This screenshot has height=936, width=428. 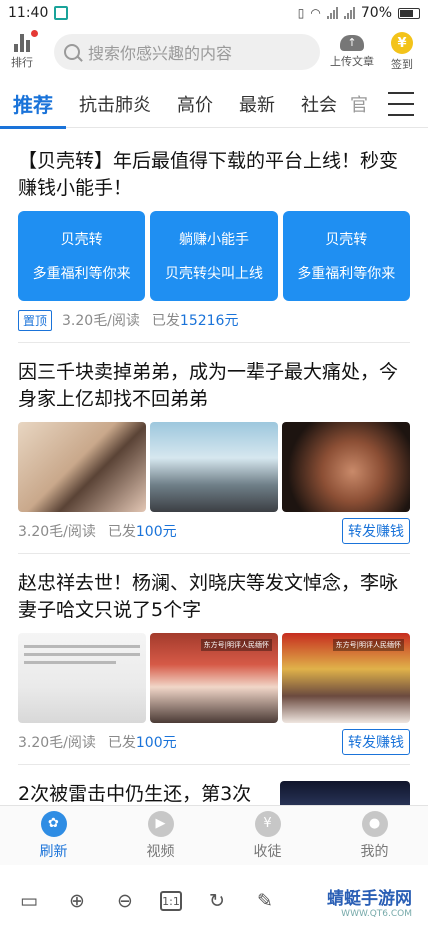 I want to click on watermark-title: 蜻蜓手游网, so click(x=369, y=898).